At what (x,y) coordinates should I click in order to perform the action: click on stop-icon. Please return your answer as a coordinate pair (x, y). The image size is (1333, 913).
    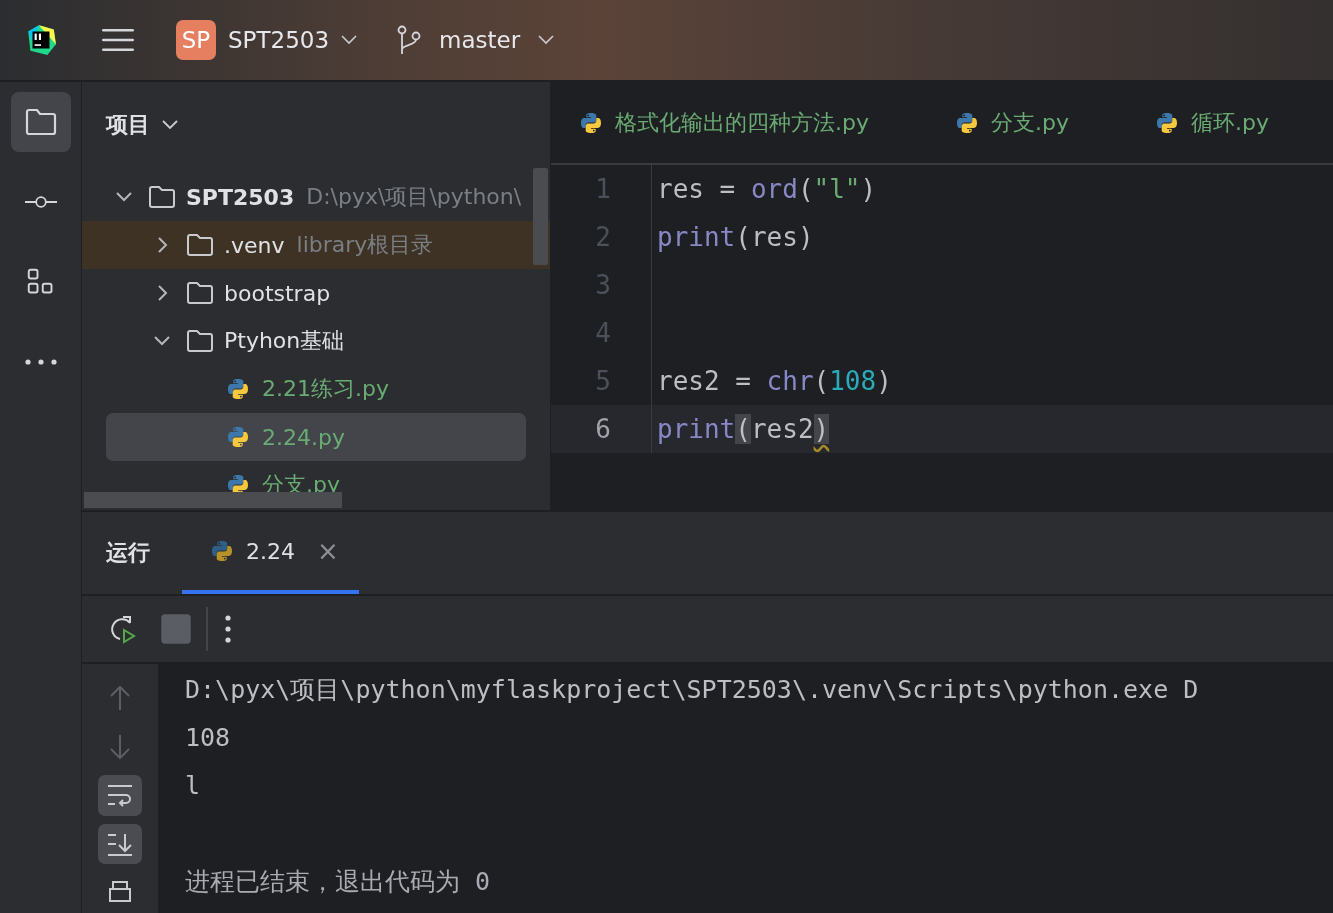
    Looking at the image, I should click on (176, 629).